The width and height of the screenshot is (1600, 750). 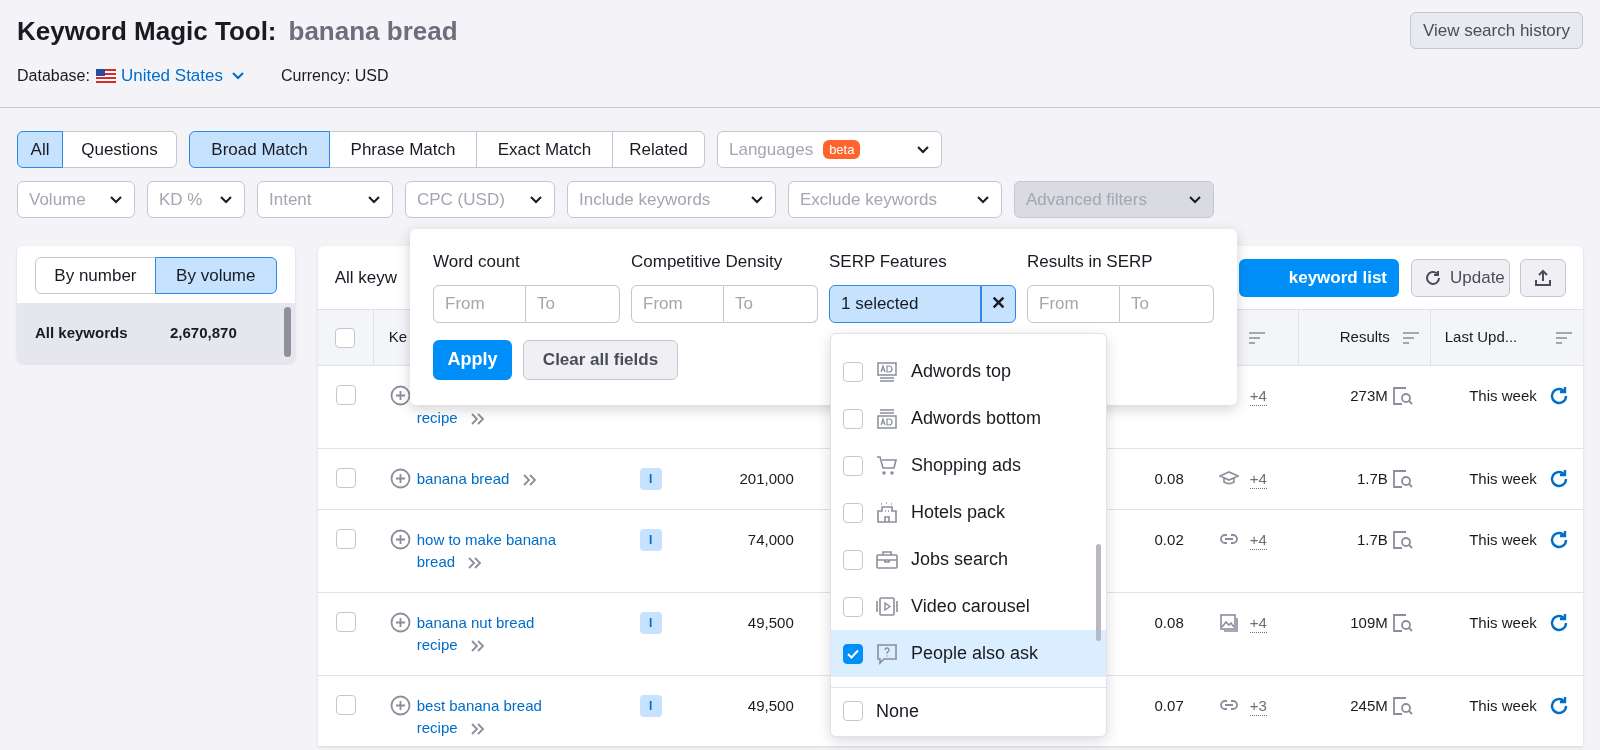 What do you see at coordinates (403, 149) in the screenshot?
I see `tab: Phrase Match` at bounding box center [403, 149].